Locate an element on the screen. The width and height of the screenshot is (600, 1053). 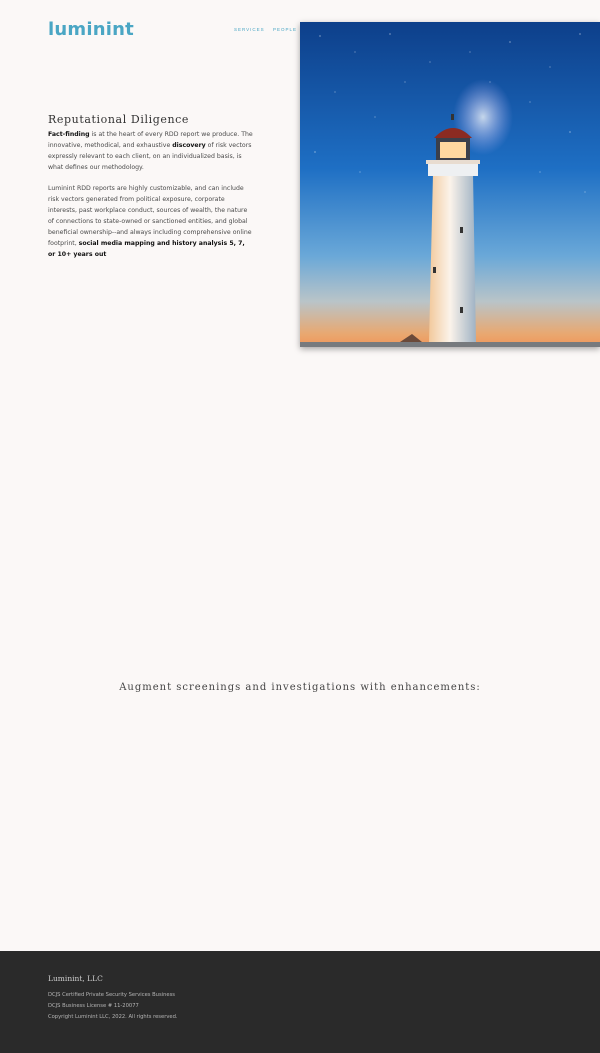
emphasis-discovery: discovery is located at coordinates (189, 145).